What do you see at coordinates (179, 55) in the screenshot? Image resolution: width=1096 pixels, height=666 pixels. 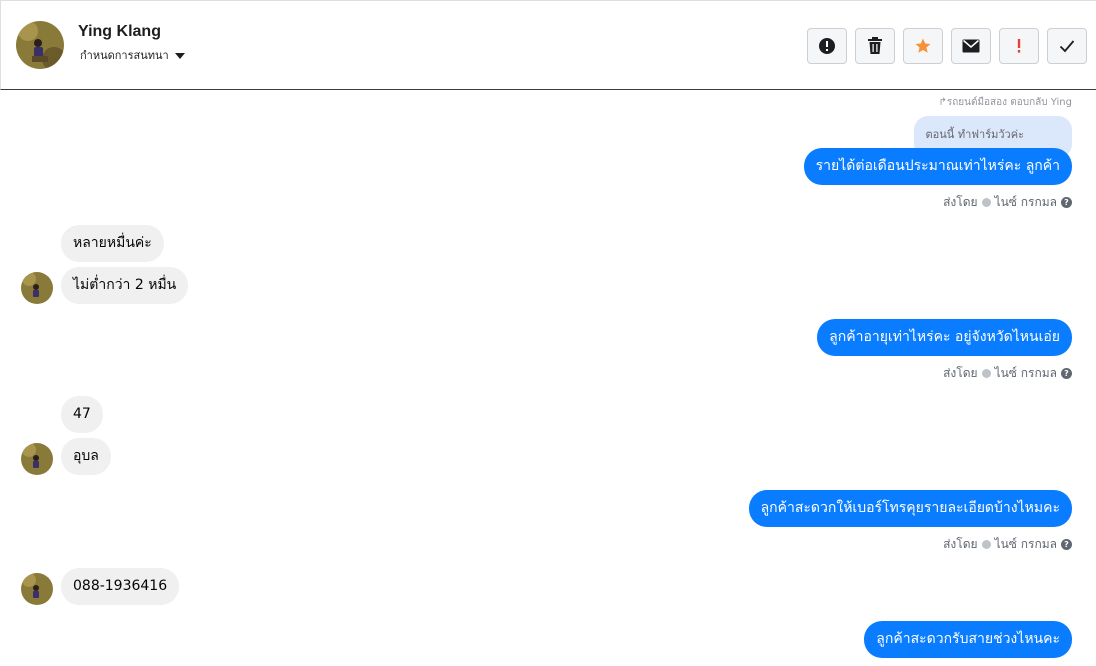 I see `caret-down-icon` at bounding box center [179, 55].